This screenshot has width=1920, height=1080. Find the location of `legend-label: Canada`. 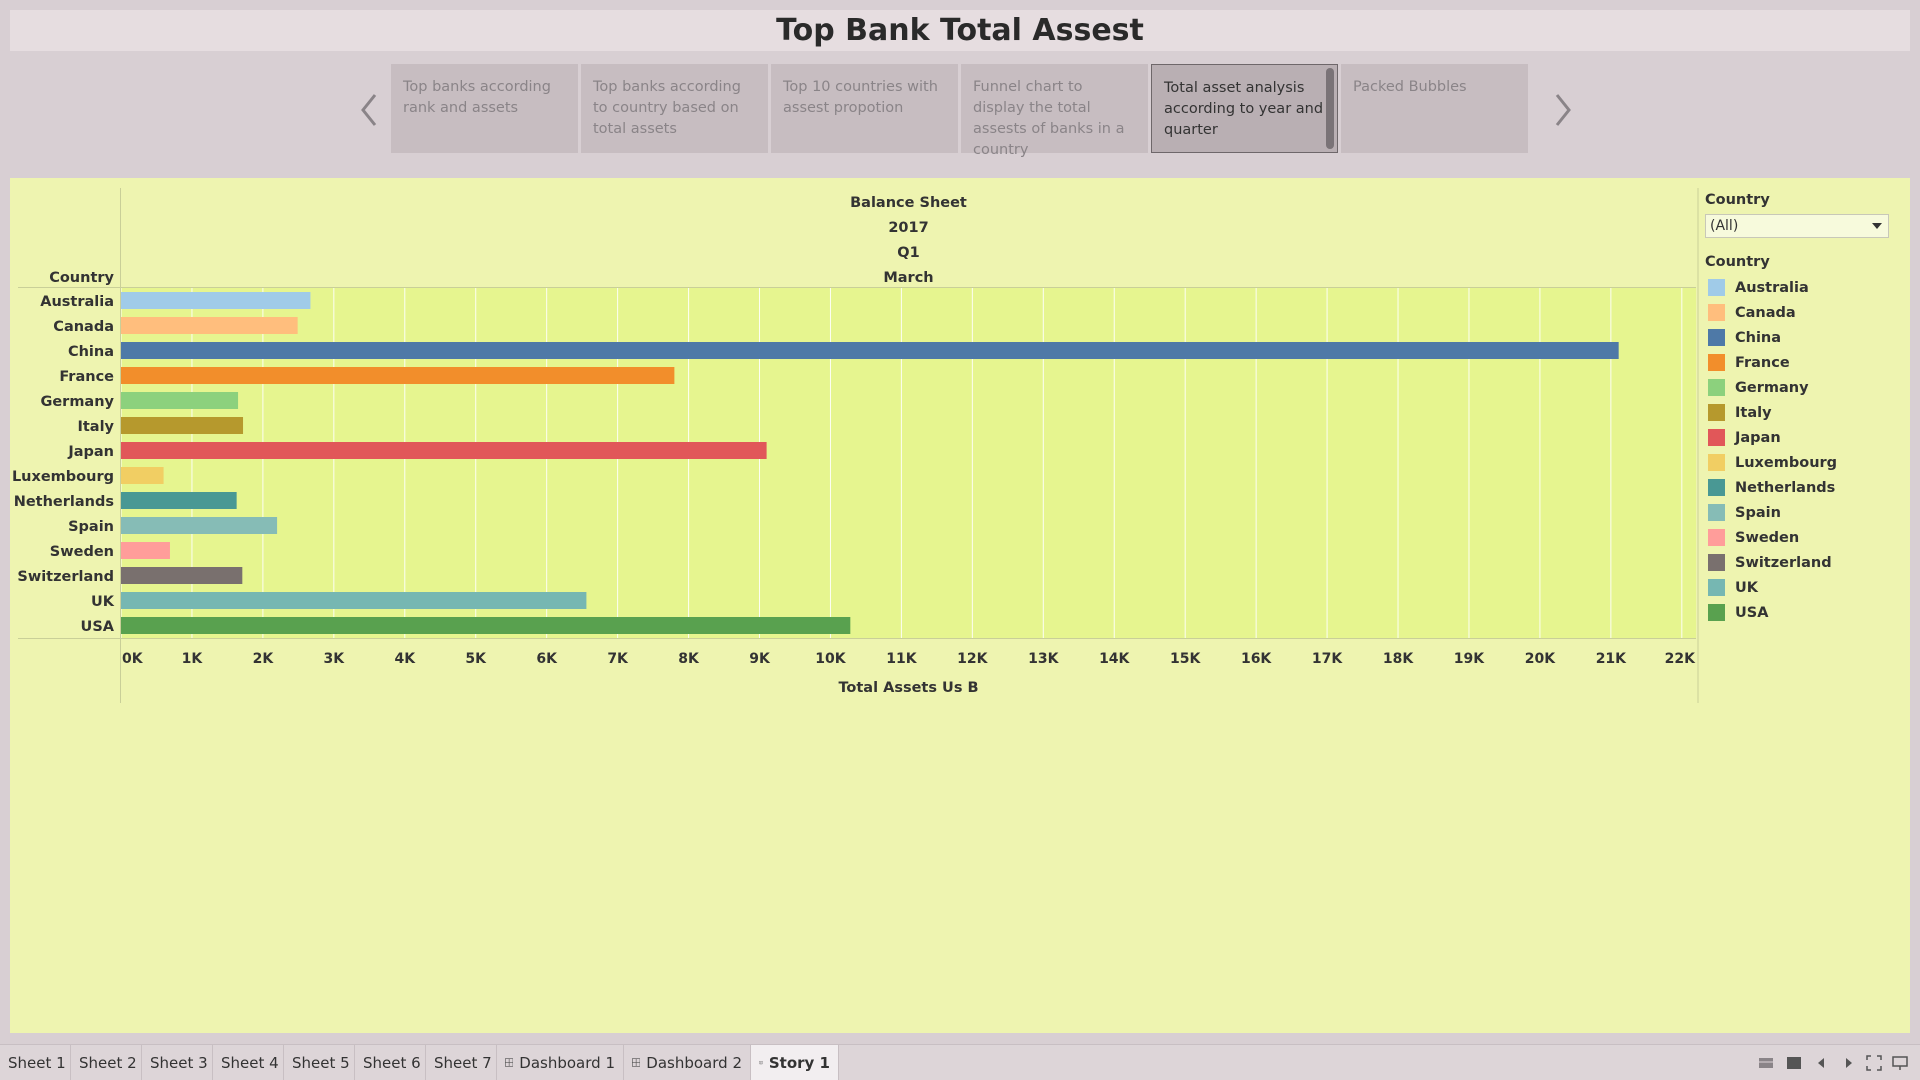

legend-label: Canada is located at coordinates (1765, 312).